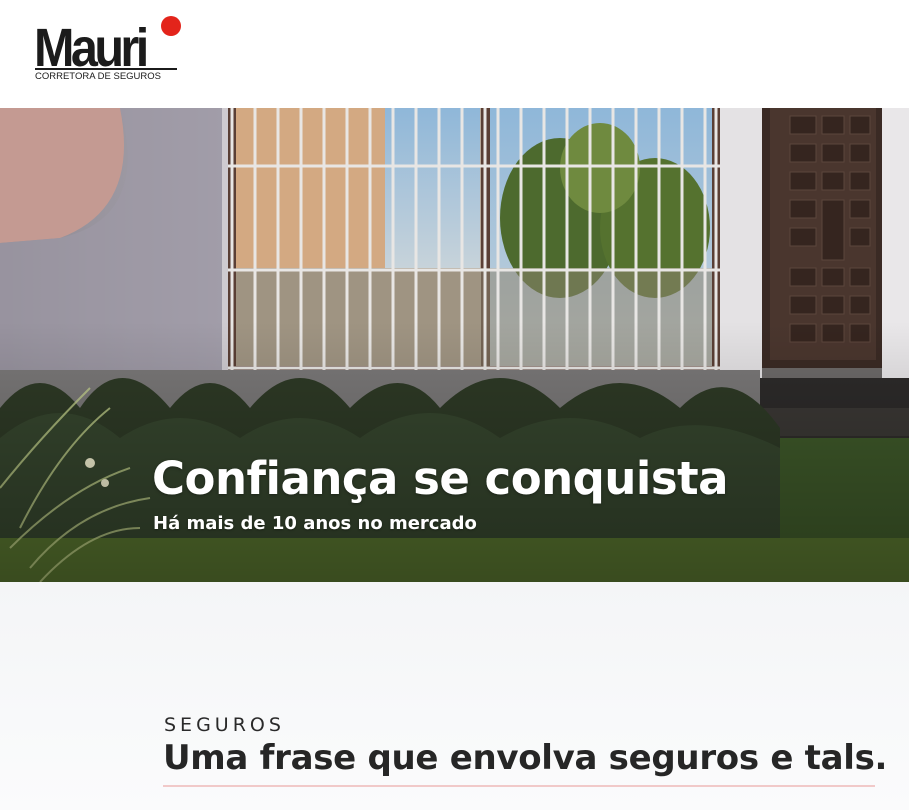 This screenshot has width=909, height=810. I want to click on section-headline: Uma frase que envolva seguros e tals., so click(525, 758).